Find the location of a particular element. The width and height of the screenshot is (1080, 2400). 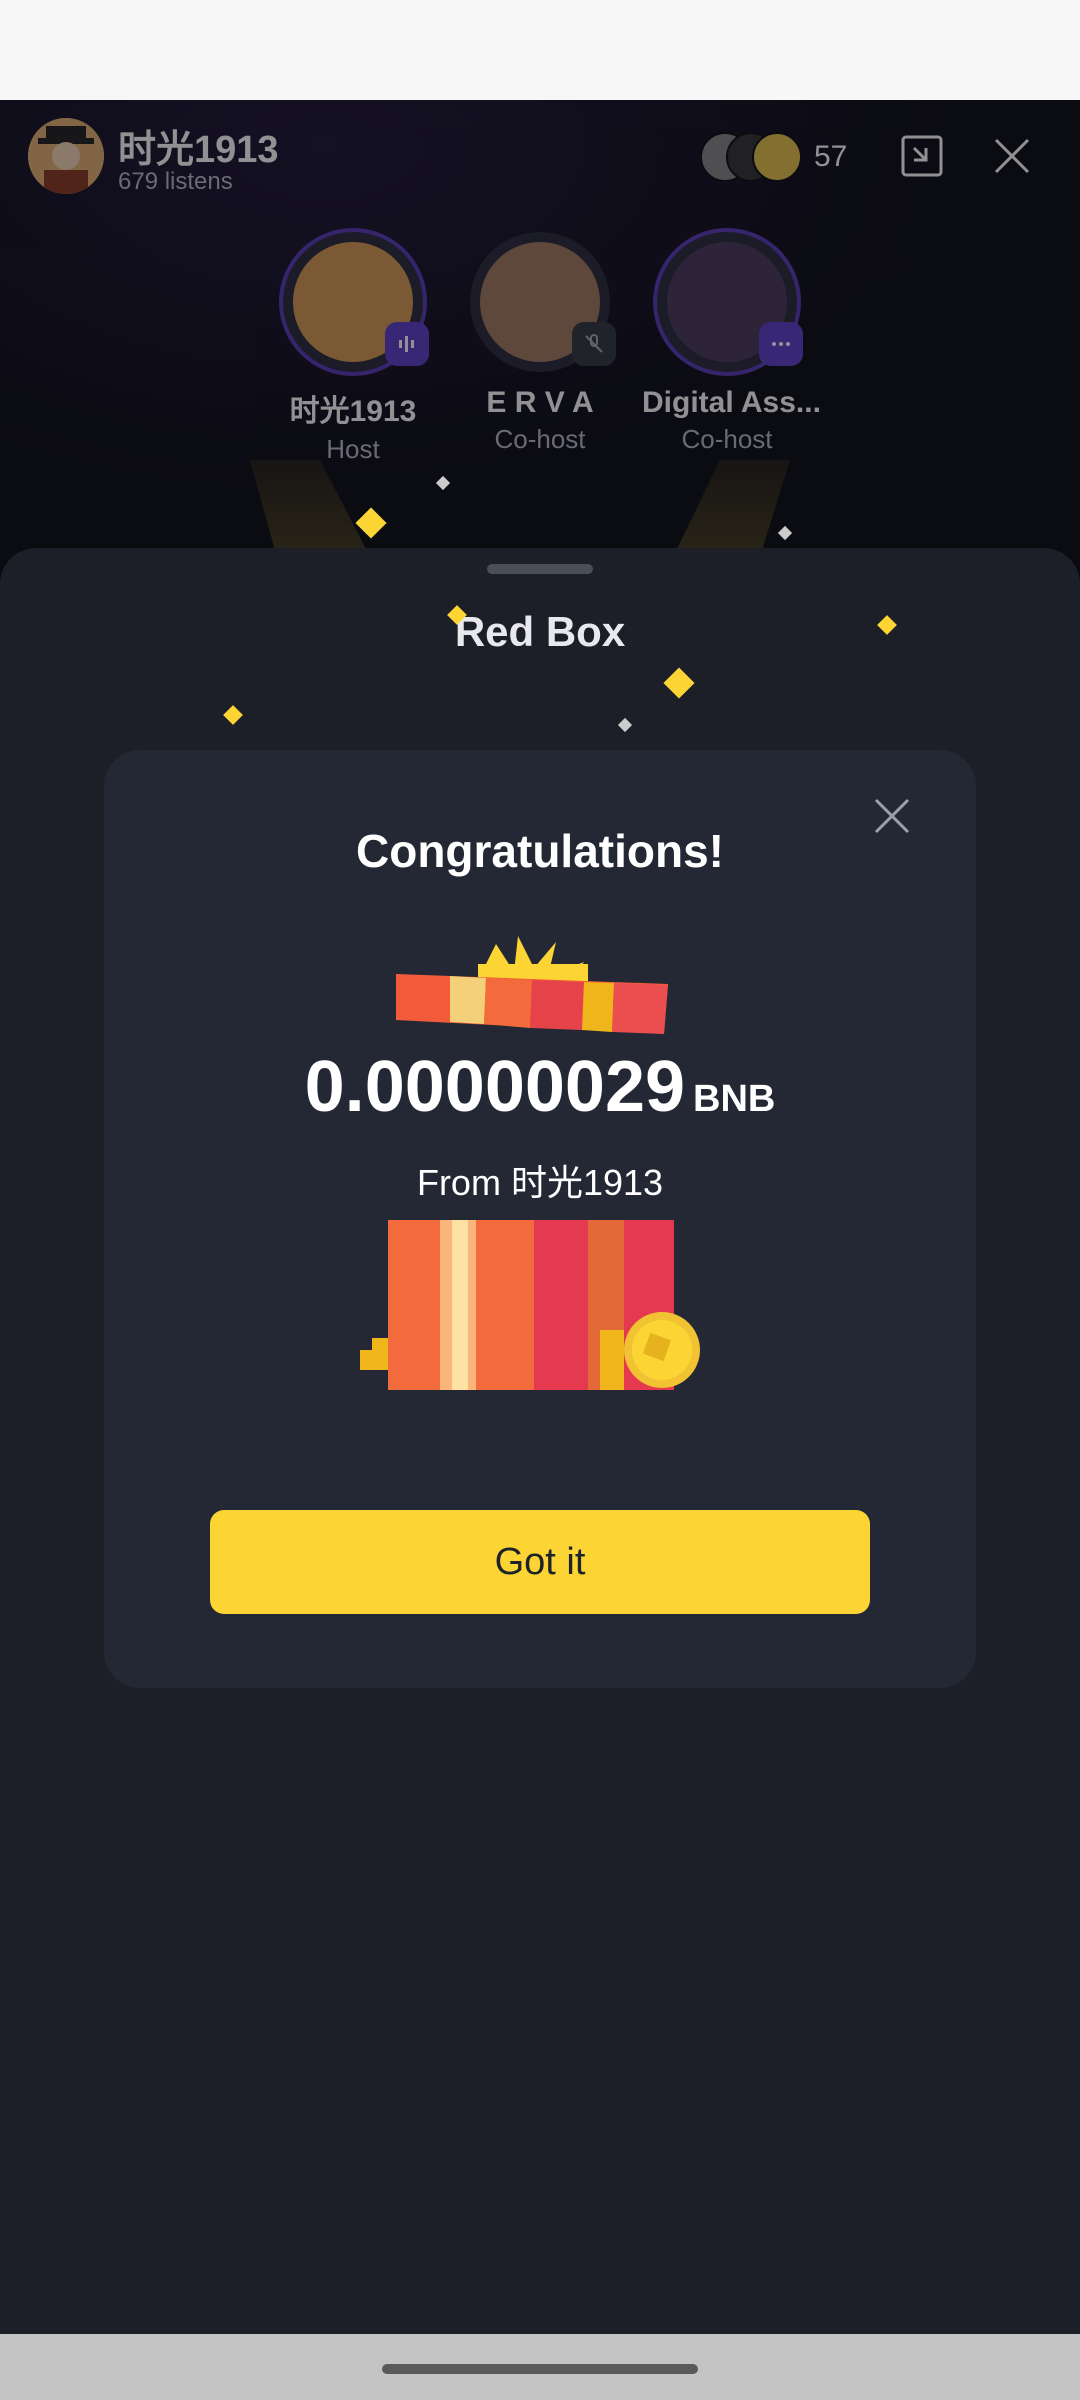

home-gesture-handle is located at coordinates (540, 2369).